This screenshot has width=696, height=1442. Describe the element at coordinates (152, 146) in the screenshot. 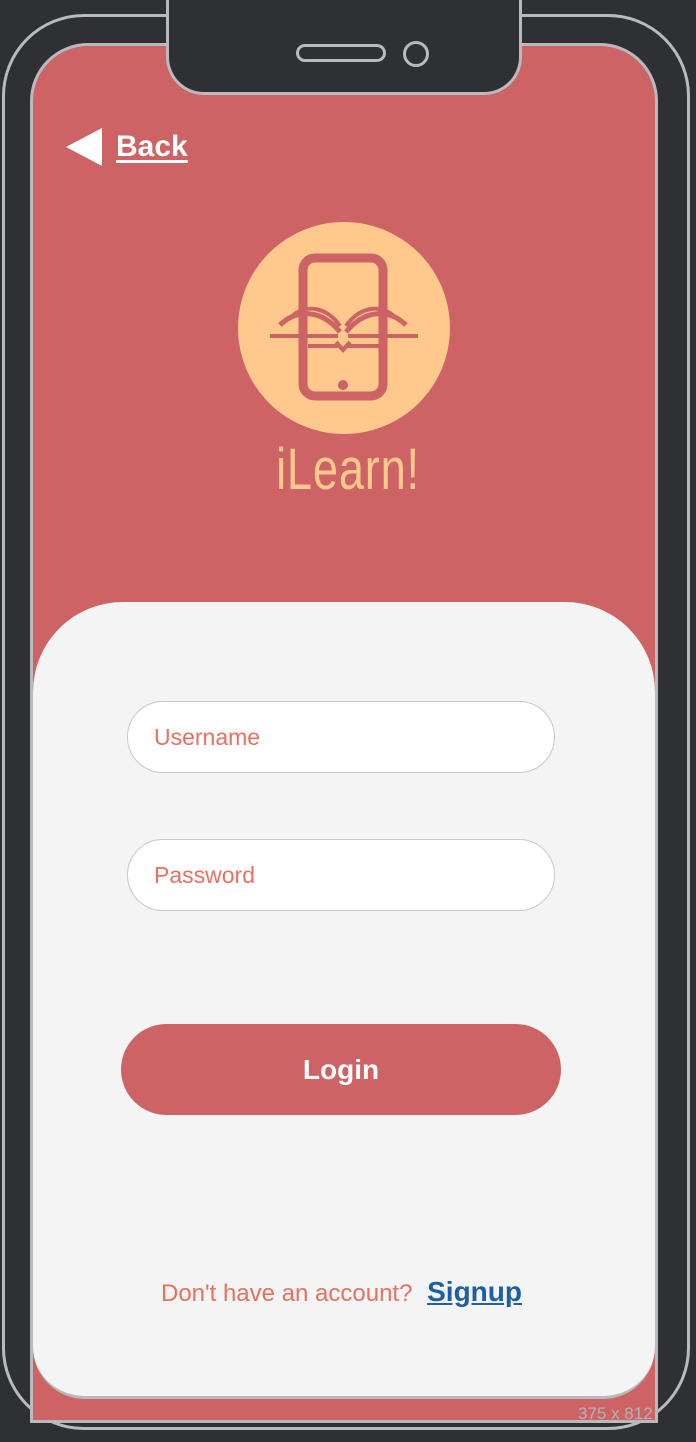

I see `back-label: Back` at that location.